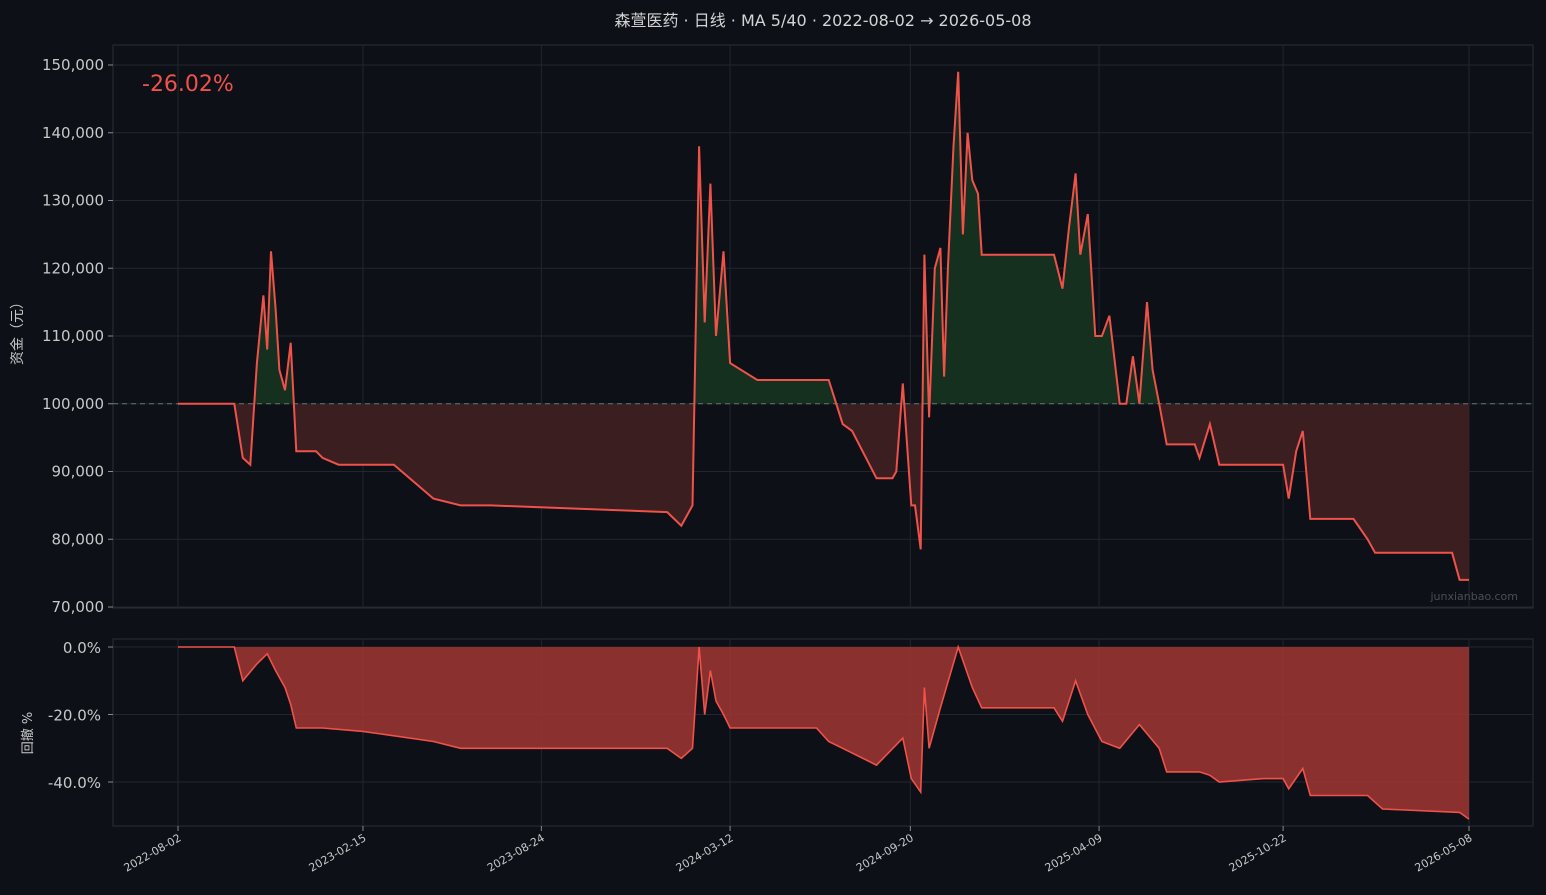 The image size is (1546, 895). I want to click on drawdown-y-tick-label: 0.0%, so click(82, 648).